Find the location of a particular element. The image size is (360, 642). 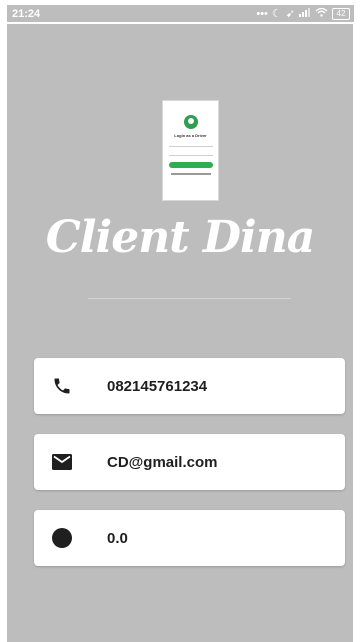

email-value: CD@gmail.com is located at coordinates (162, 462).